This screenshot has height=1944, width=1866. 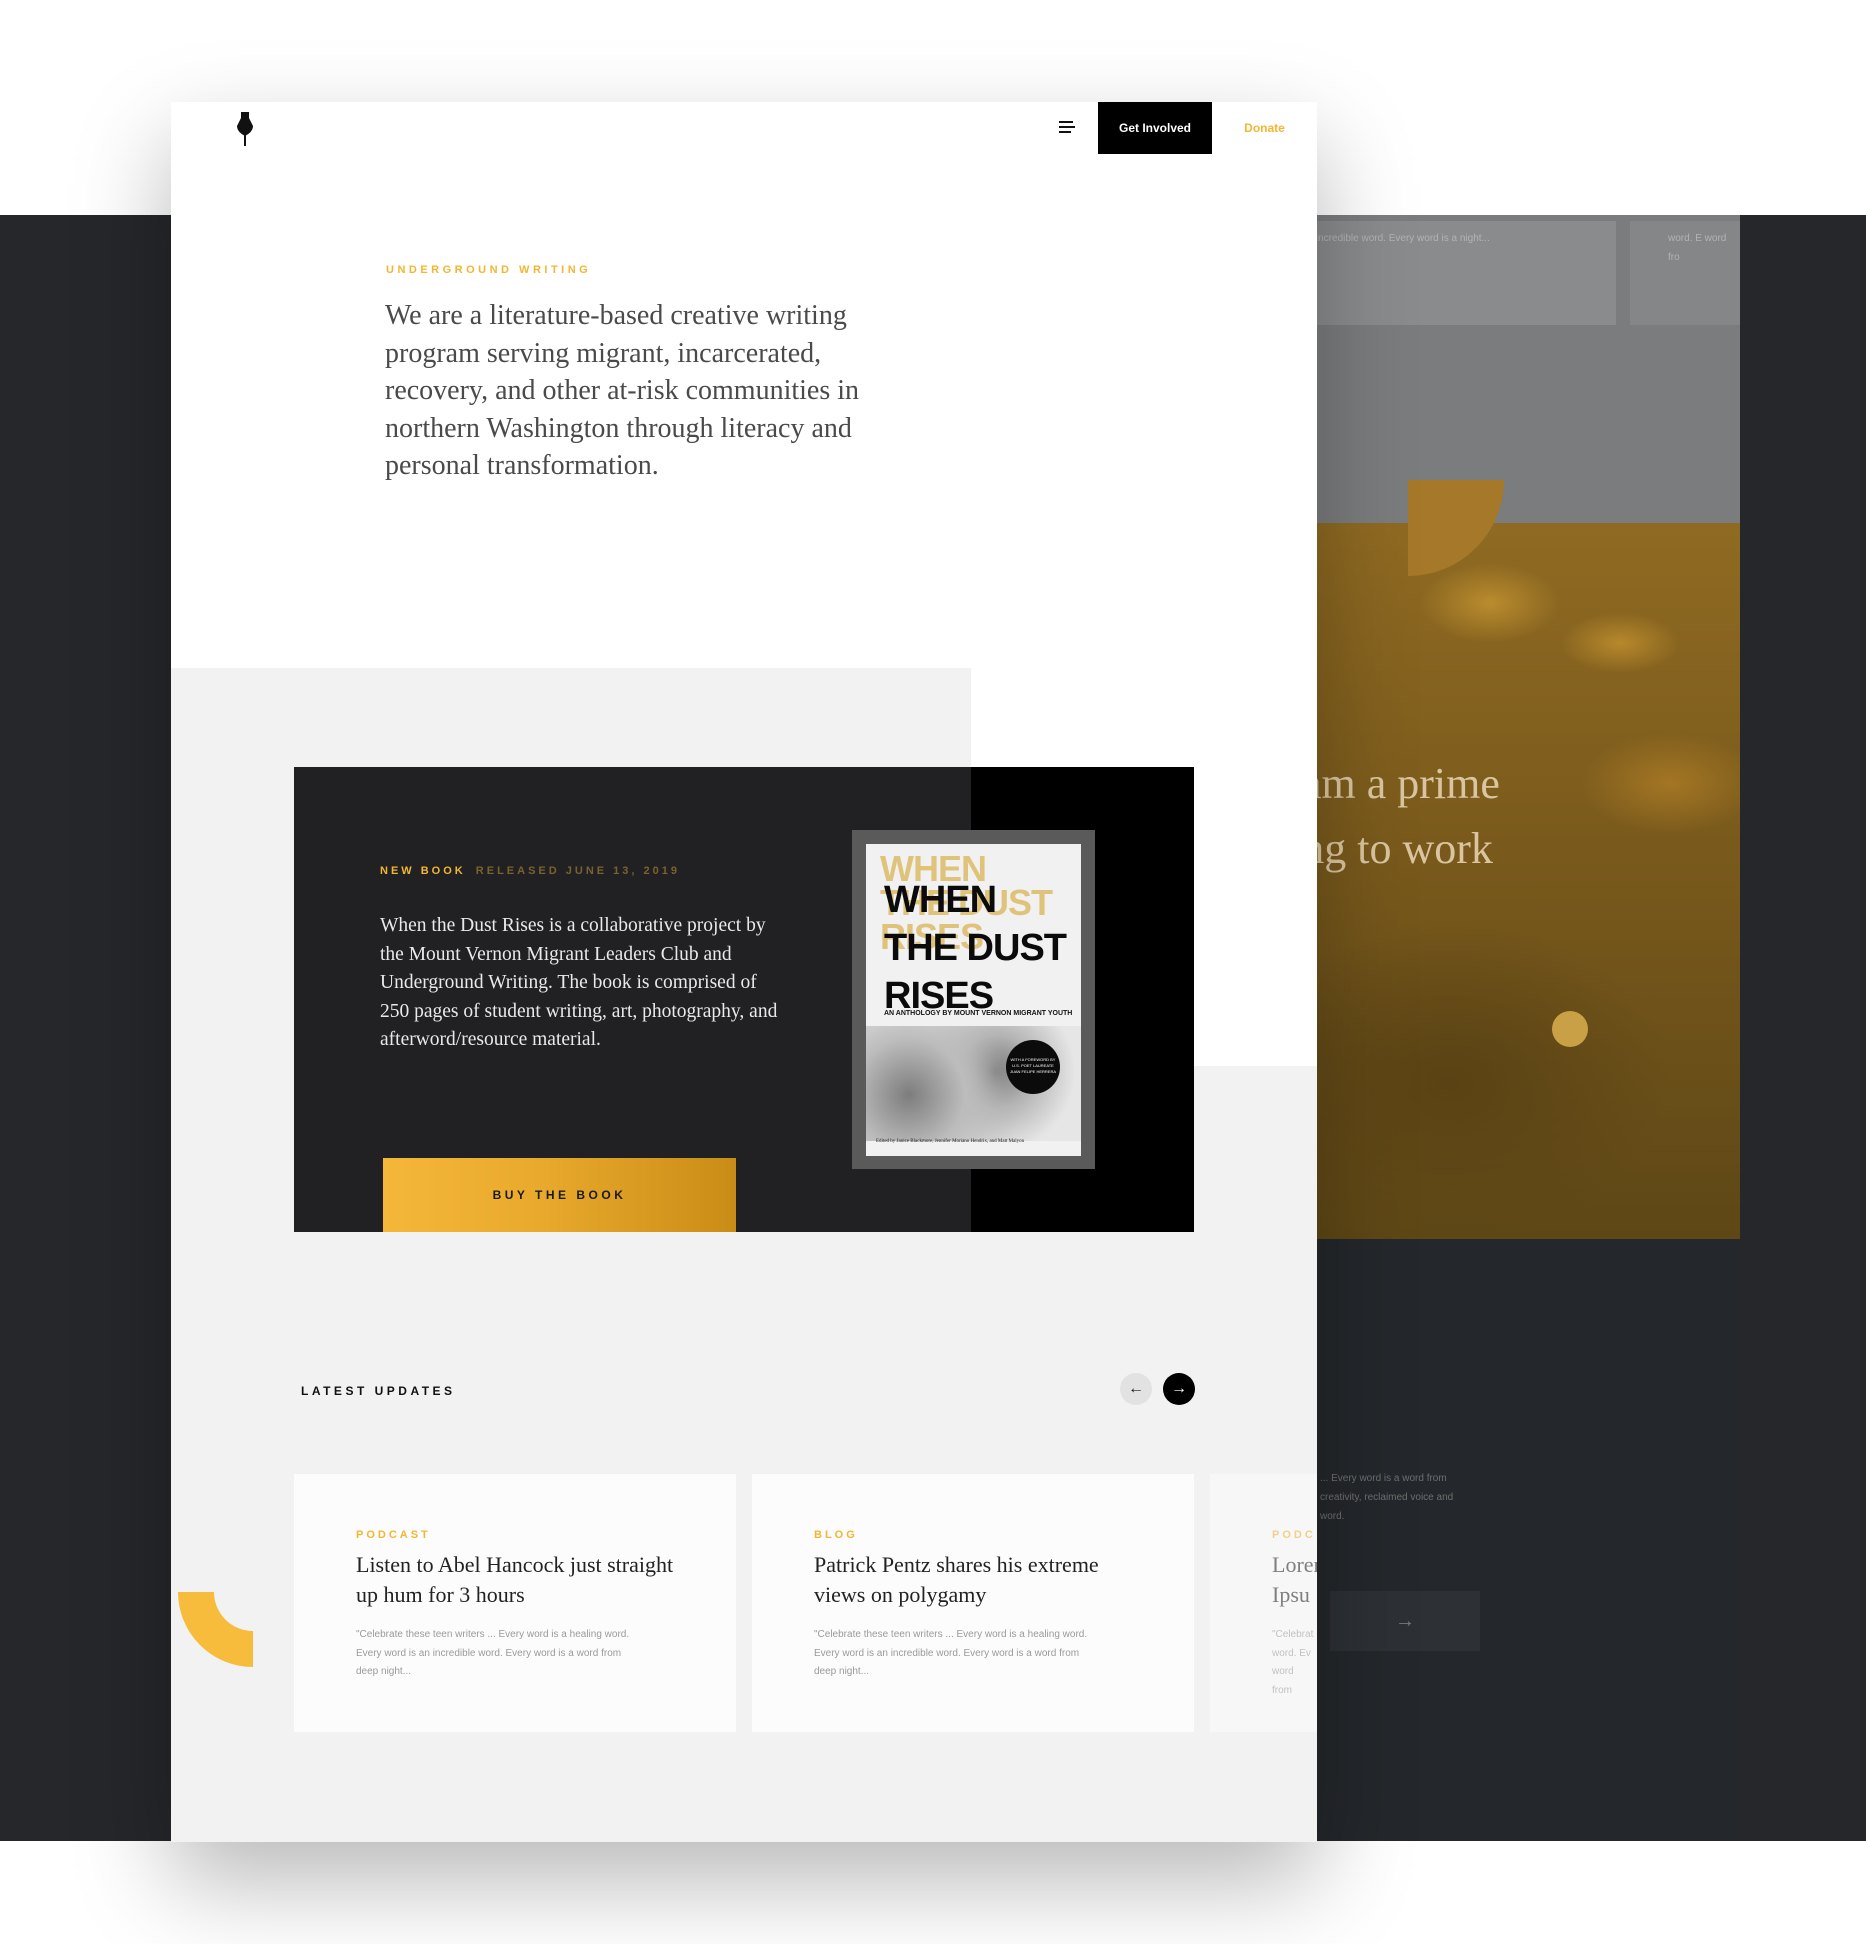 What do you see at coordinates (1515, 881) in the screenshot?
I see `back-page-hero-photo: am a prime ing to work` at bounding box center [1515, 881].